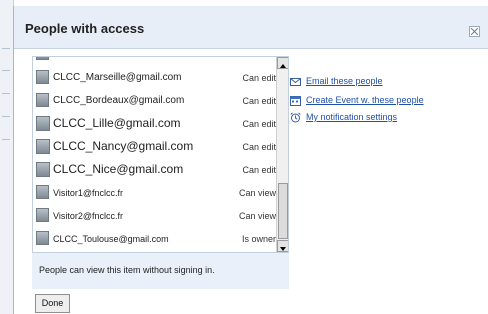 The width and height of the screenshot is (488, 314). What do you see at coordinates (111, 239) in the screenshot?
I see `person-email: CLCC_Toulouse@gmail.com` at bounding box center [111, 239].